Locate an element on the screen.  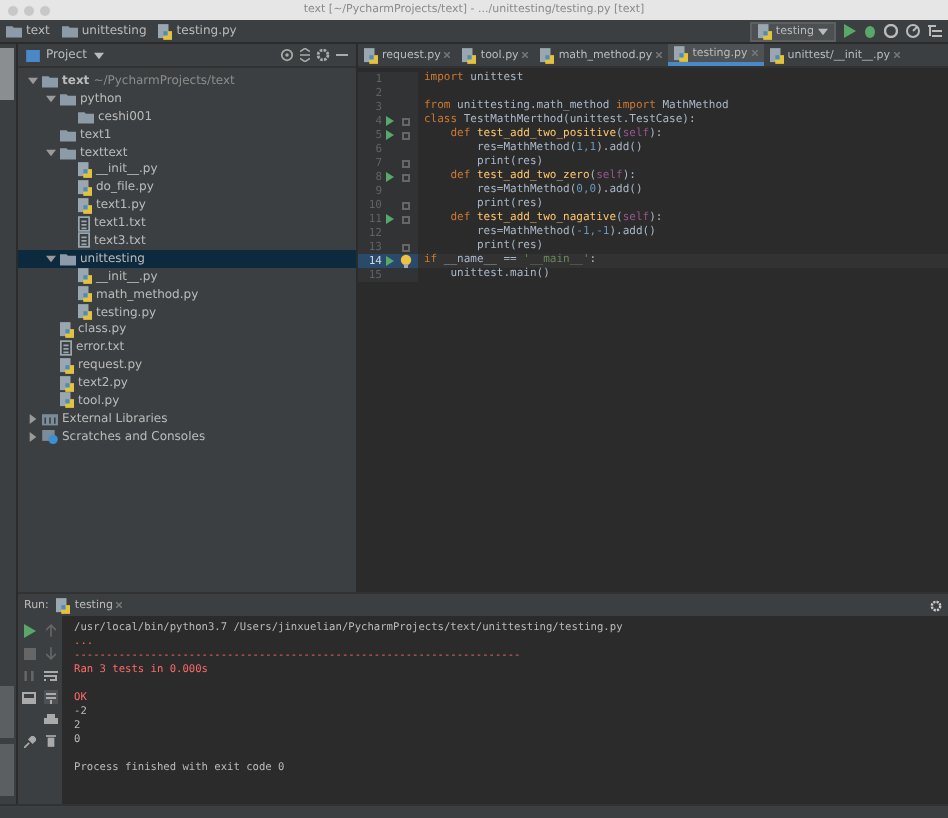
structure-icon is located at coordinates (935, 31).